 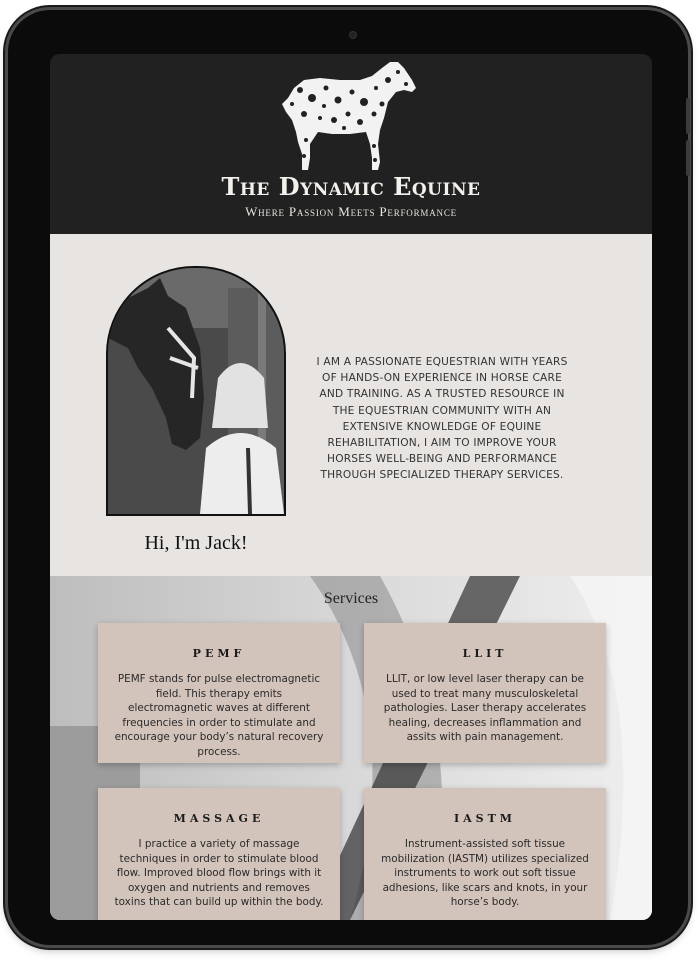 I want to click on greeting-heading: Hi, I'm Jack!, so click(x=196, y=543).